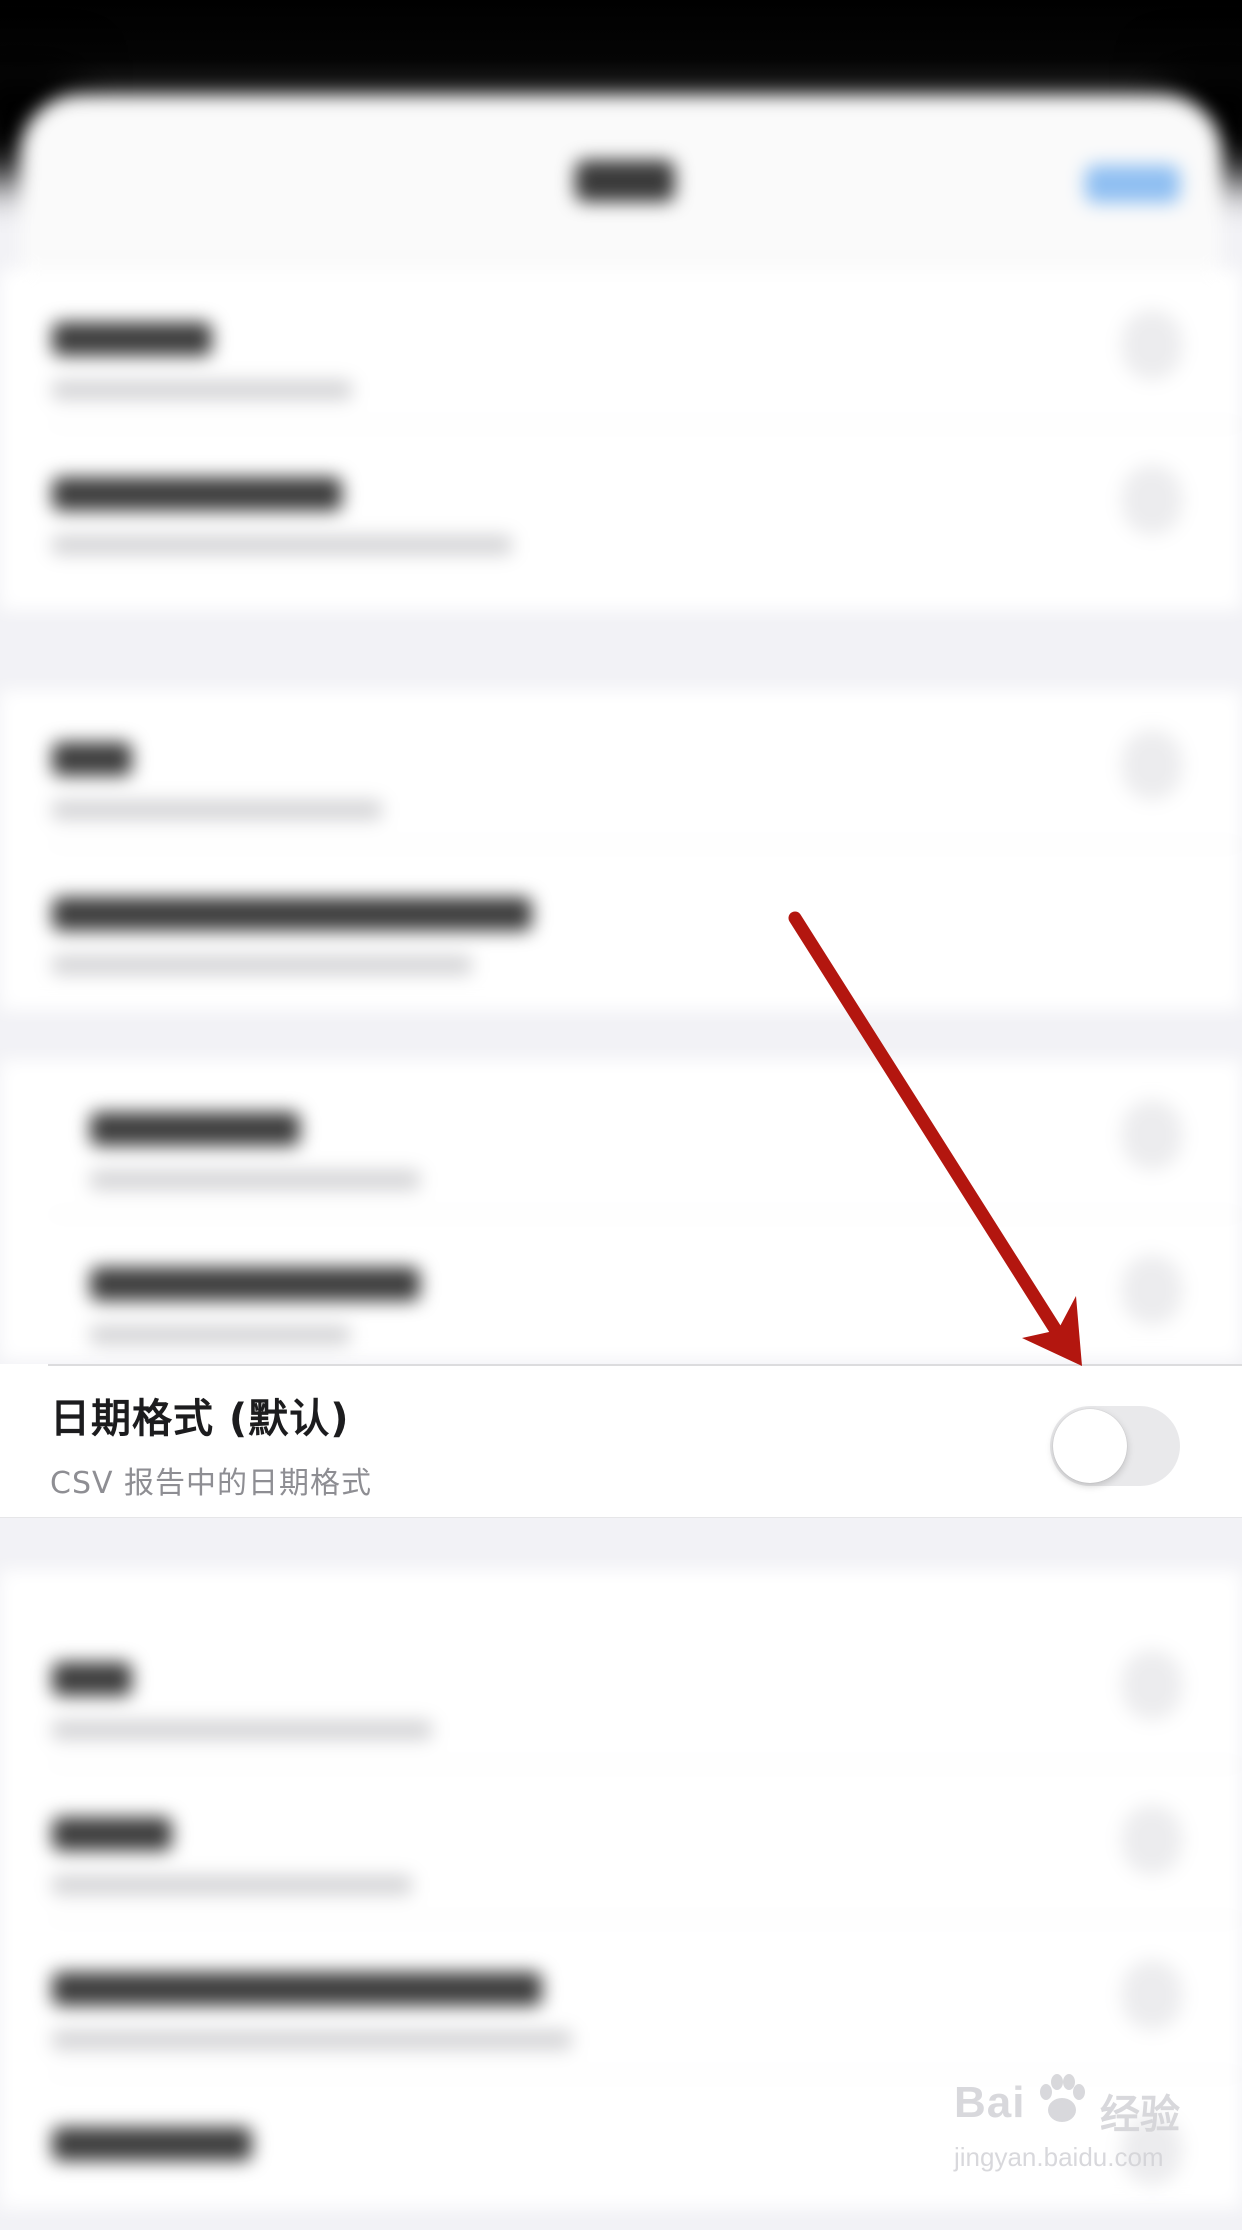 This screenshot has width=1242, height=2230. Describe the element at coordinates (1140, 2115) in the screenshot. I see `watermark-brand-cn: 经验` at that location.